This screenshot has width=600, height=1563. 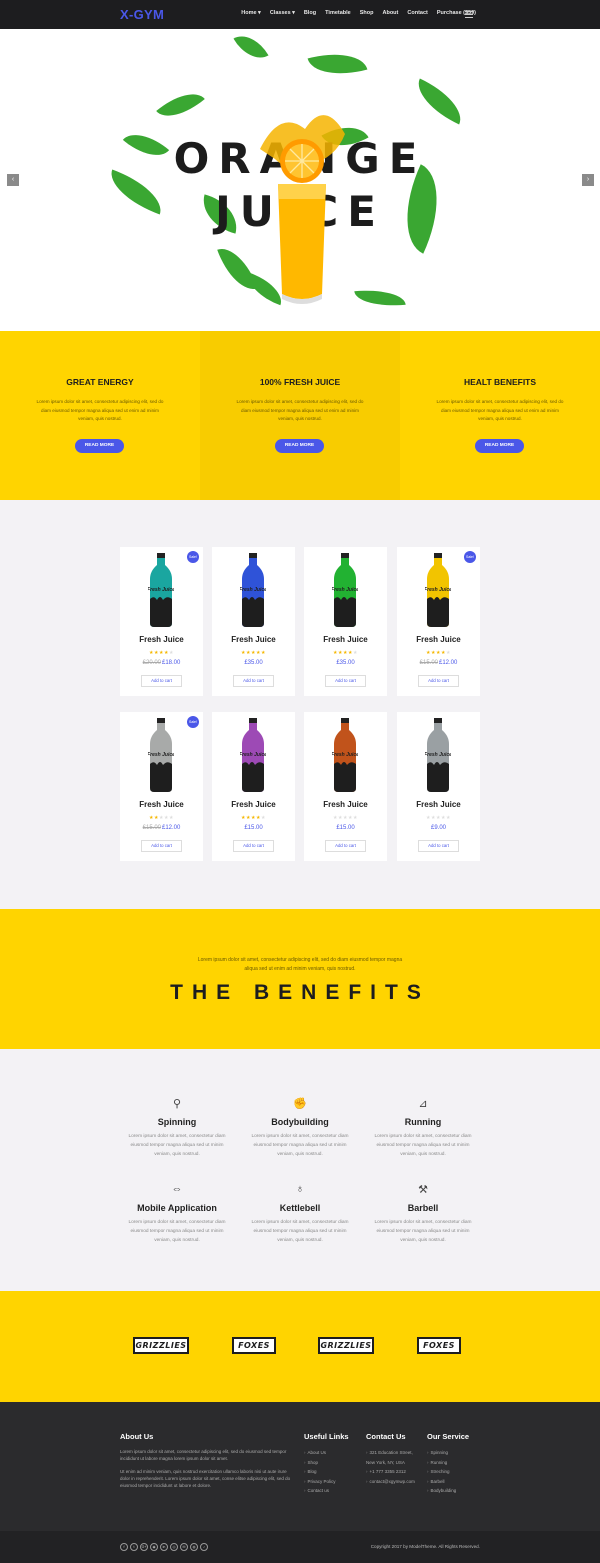 I want to click on twitter-icon: t, so click(x=134, y=1547).